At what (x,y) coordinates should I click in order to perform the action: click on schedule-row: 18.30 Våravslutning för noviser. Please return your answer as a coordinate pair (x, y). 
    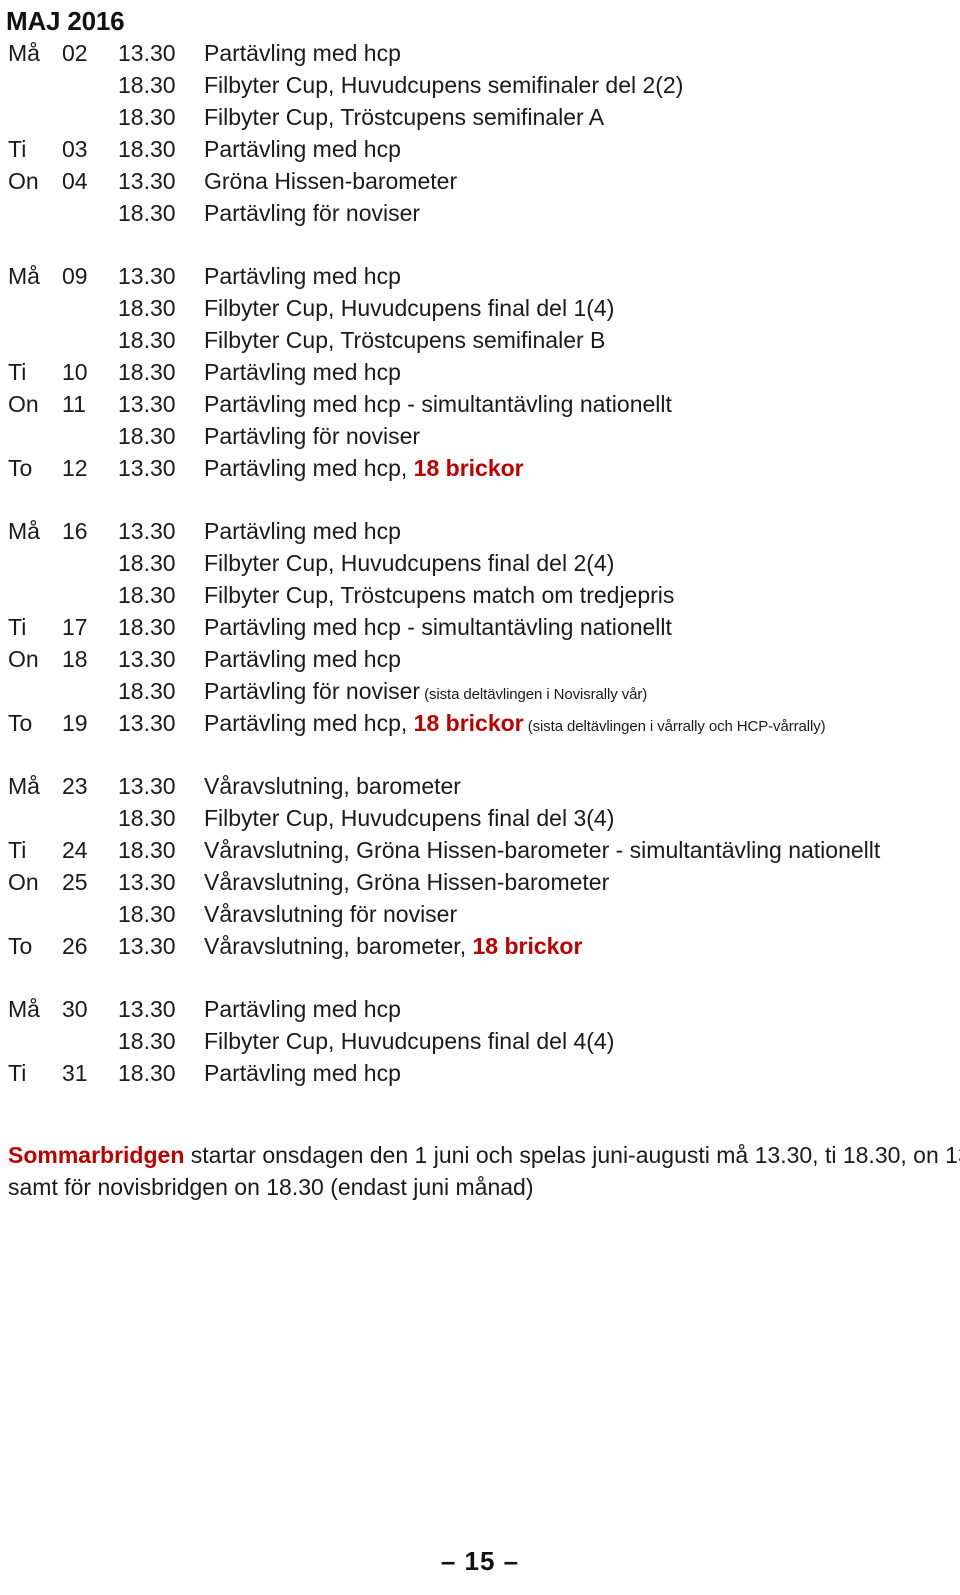
    Looking at the image, I should click on (480, 914).